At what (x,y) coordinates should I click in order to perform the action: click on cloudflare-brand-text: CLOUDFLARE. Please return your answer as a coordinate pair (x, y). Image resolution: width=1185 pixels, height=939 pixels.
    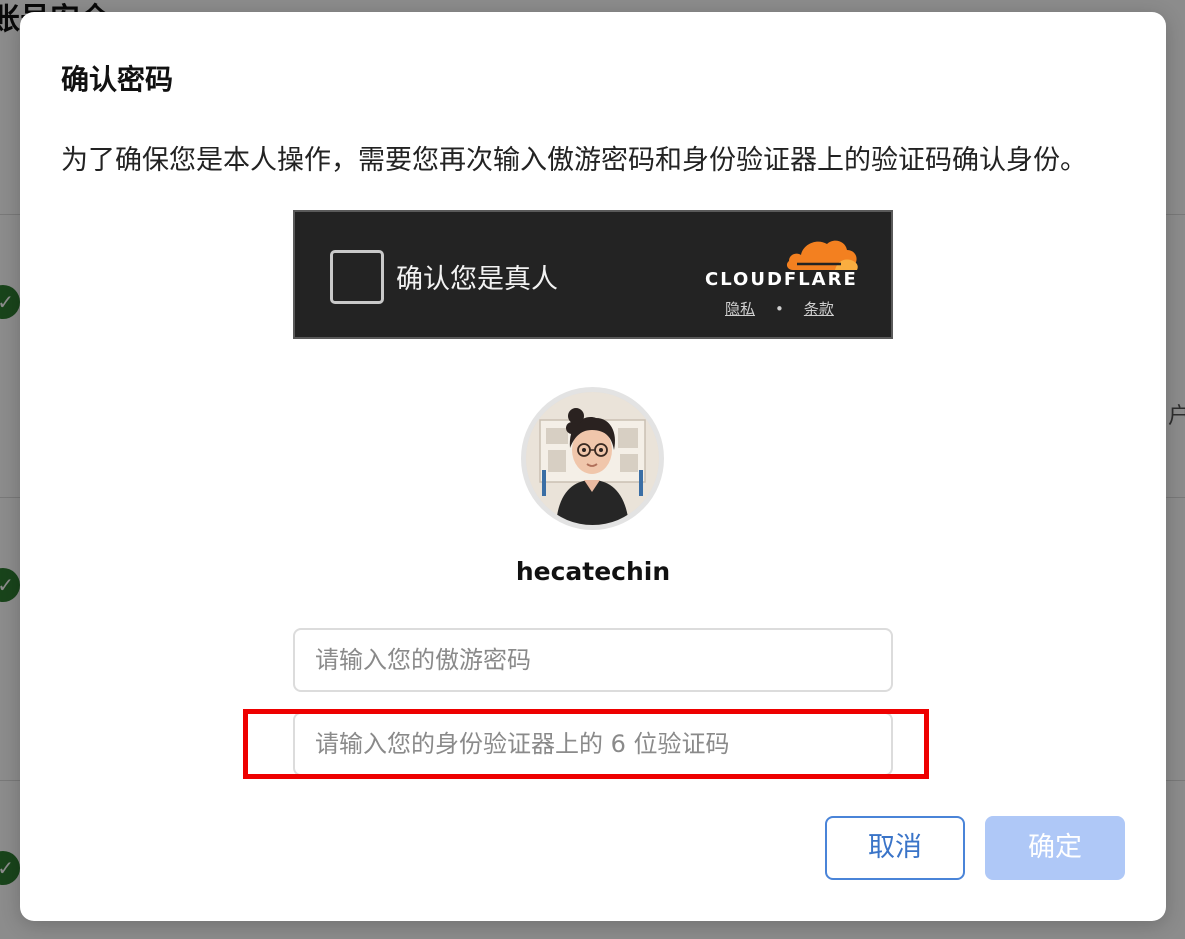
    Looking at the image, I should click on (781, 279).